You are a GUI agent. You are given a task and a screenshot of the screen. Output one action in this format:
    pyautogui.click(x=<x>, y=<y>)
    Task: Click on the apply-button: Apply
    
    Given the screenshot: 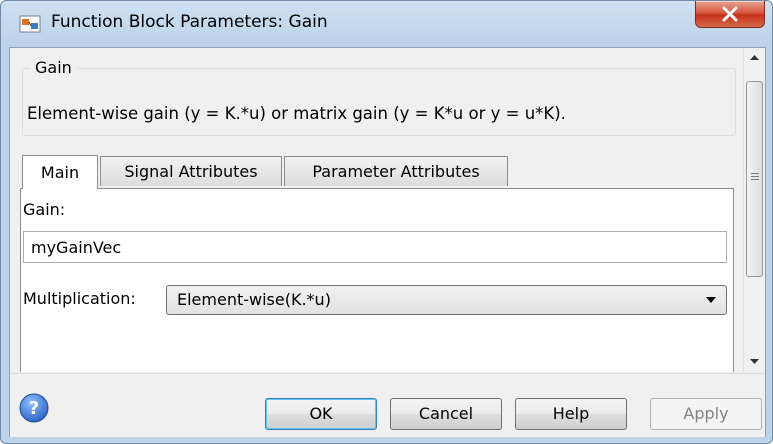 What is the action you would take?
    pyautogui.click(x=706, y=414)
    